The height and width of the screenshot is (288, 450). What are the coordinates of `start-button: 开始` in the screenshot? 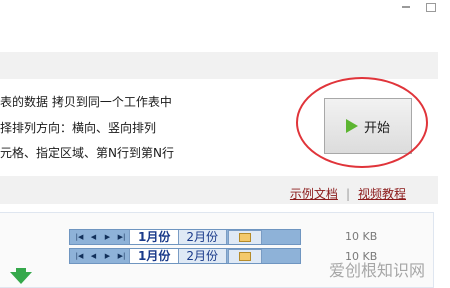 It's located at (368, 126).